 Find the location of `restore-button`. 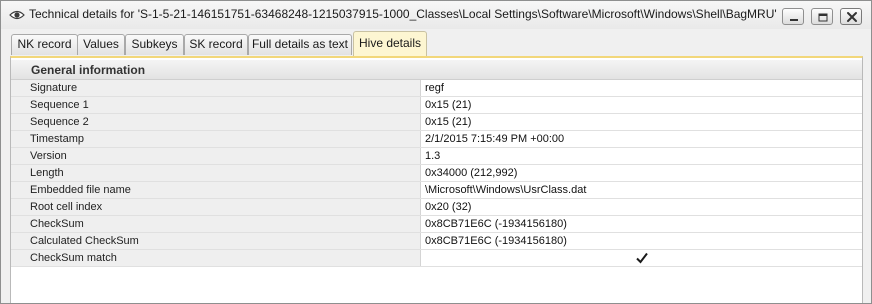

restore-button is located at coordinates (822, 16).